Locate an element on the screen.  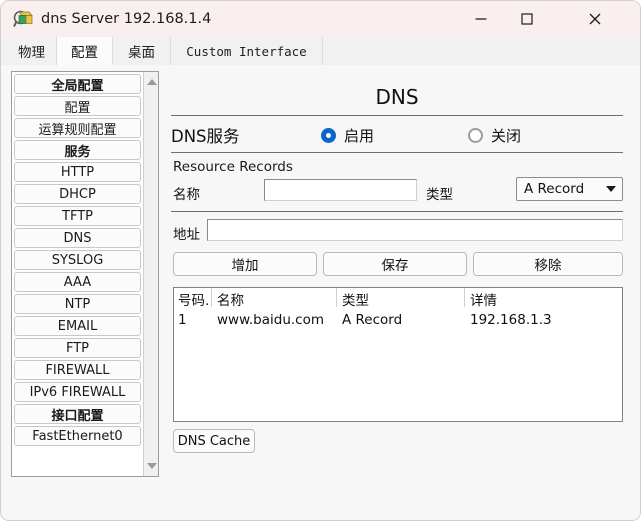
sidebar-item-label: EMAIL is located at coordinates (77, 326).